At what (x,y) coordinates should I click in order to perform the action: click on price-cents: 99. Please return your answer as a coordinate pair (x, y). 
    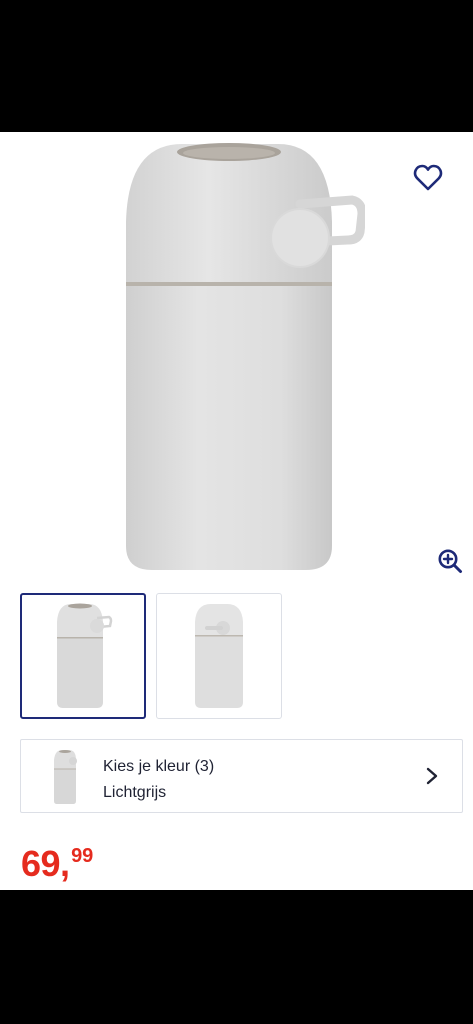
    Looking at the image, I should click on (82, 856).